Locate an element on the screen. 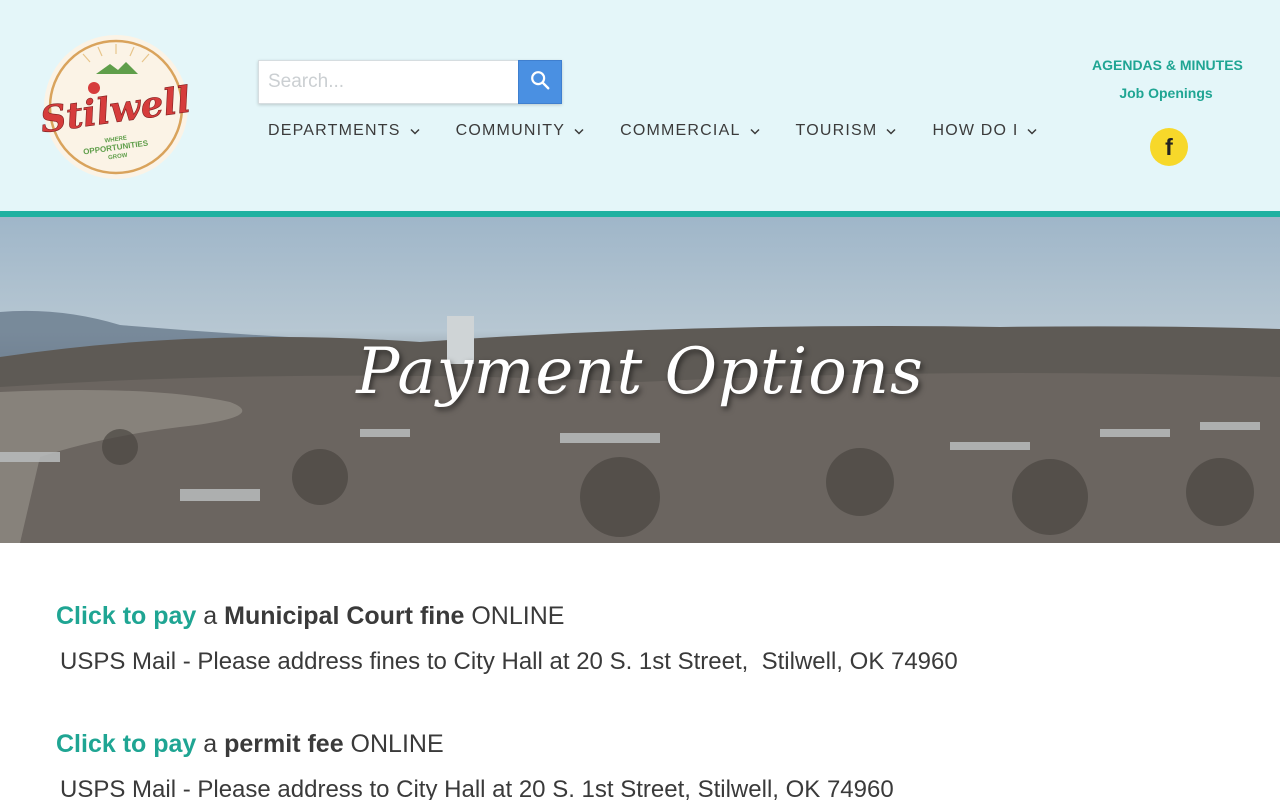 This screenshot has width=1280, height=800. nav-item-commercial: COMMERCIAL is located at coordinates (690, 131).